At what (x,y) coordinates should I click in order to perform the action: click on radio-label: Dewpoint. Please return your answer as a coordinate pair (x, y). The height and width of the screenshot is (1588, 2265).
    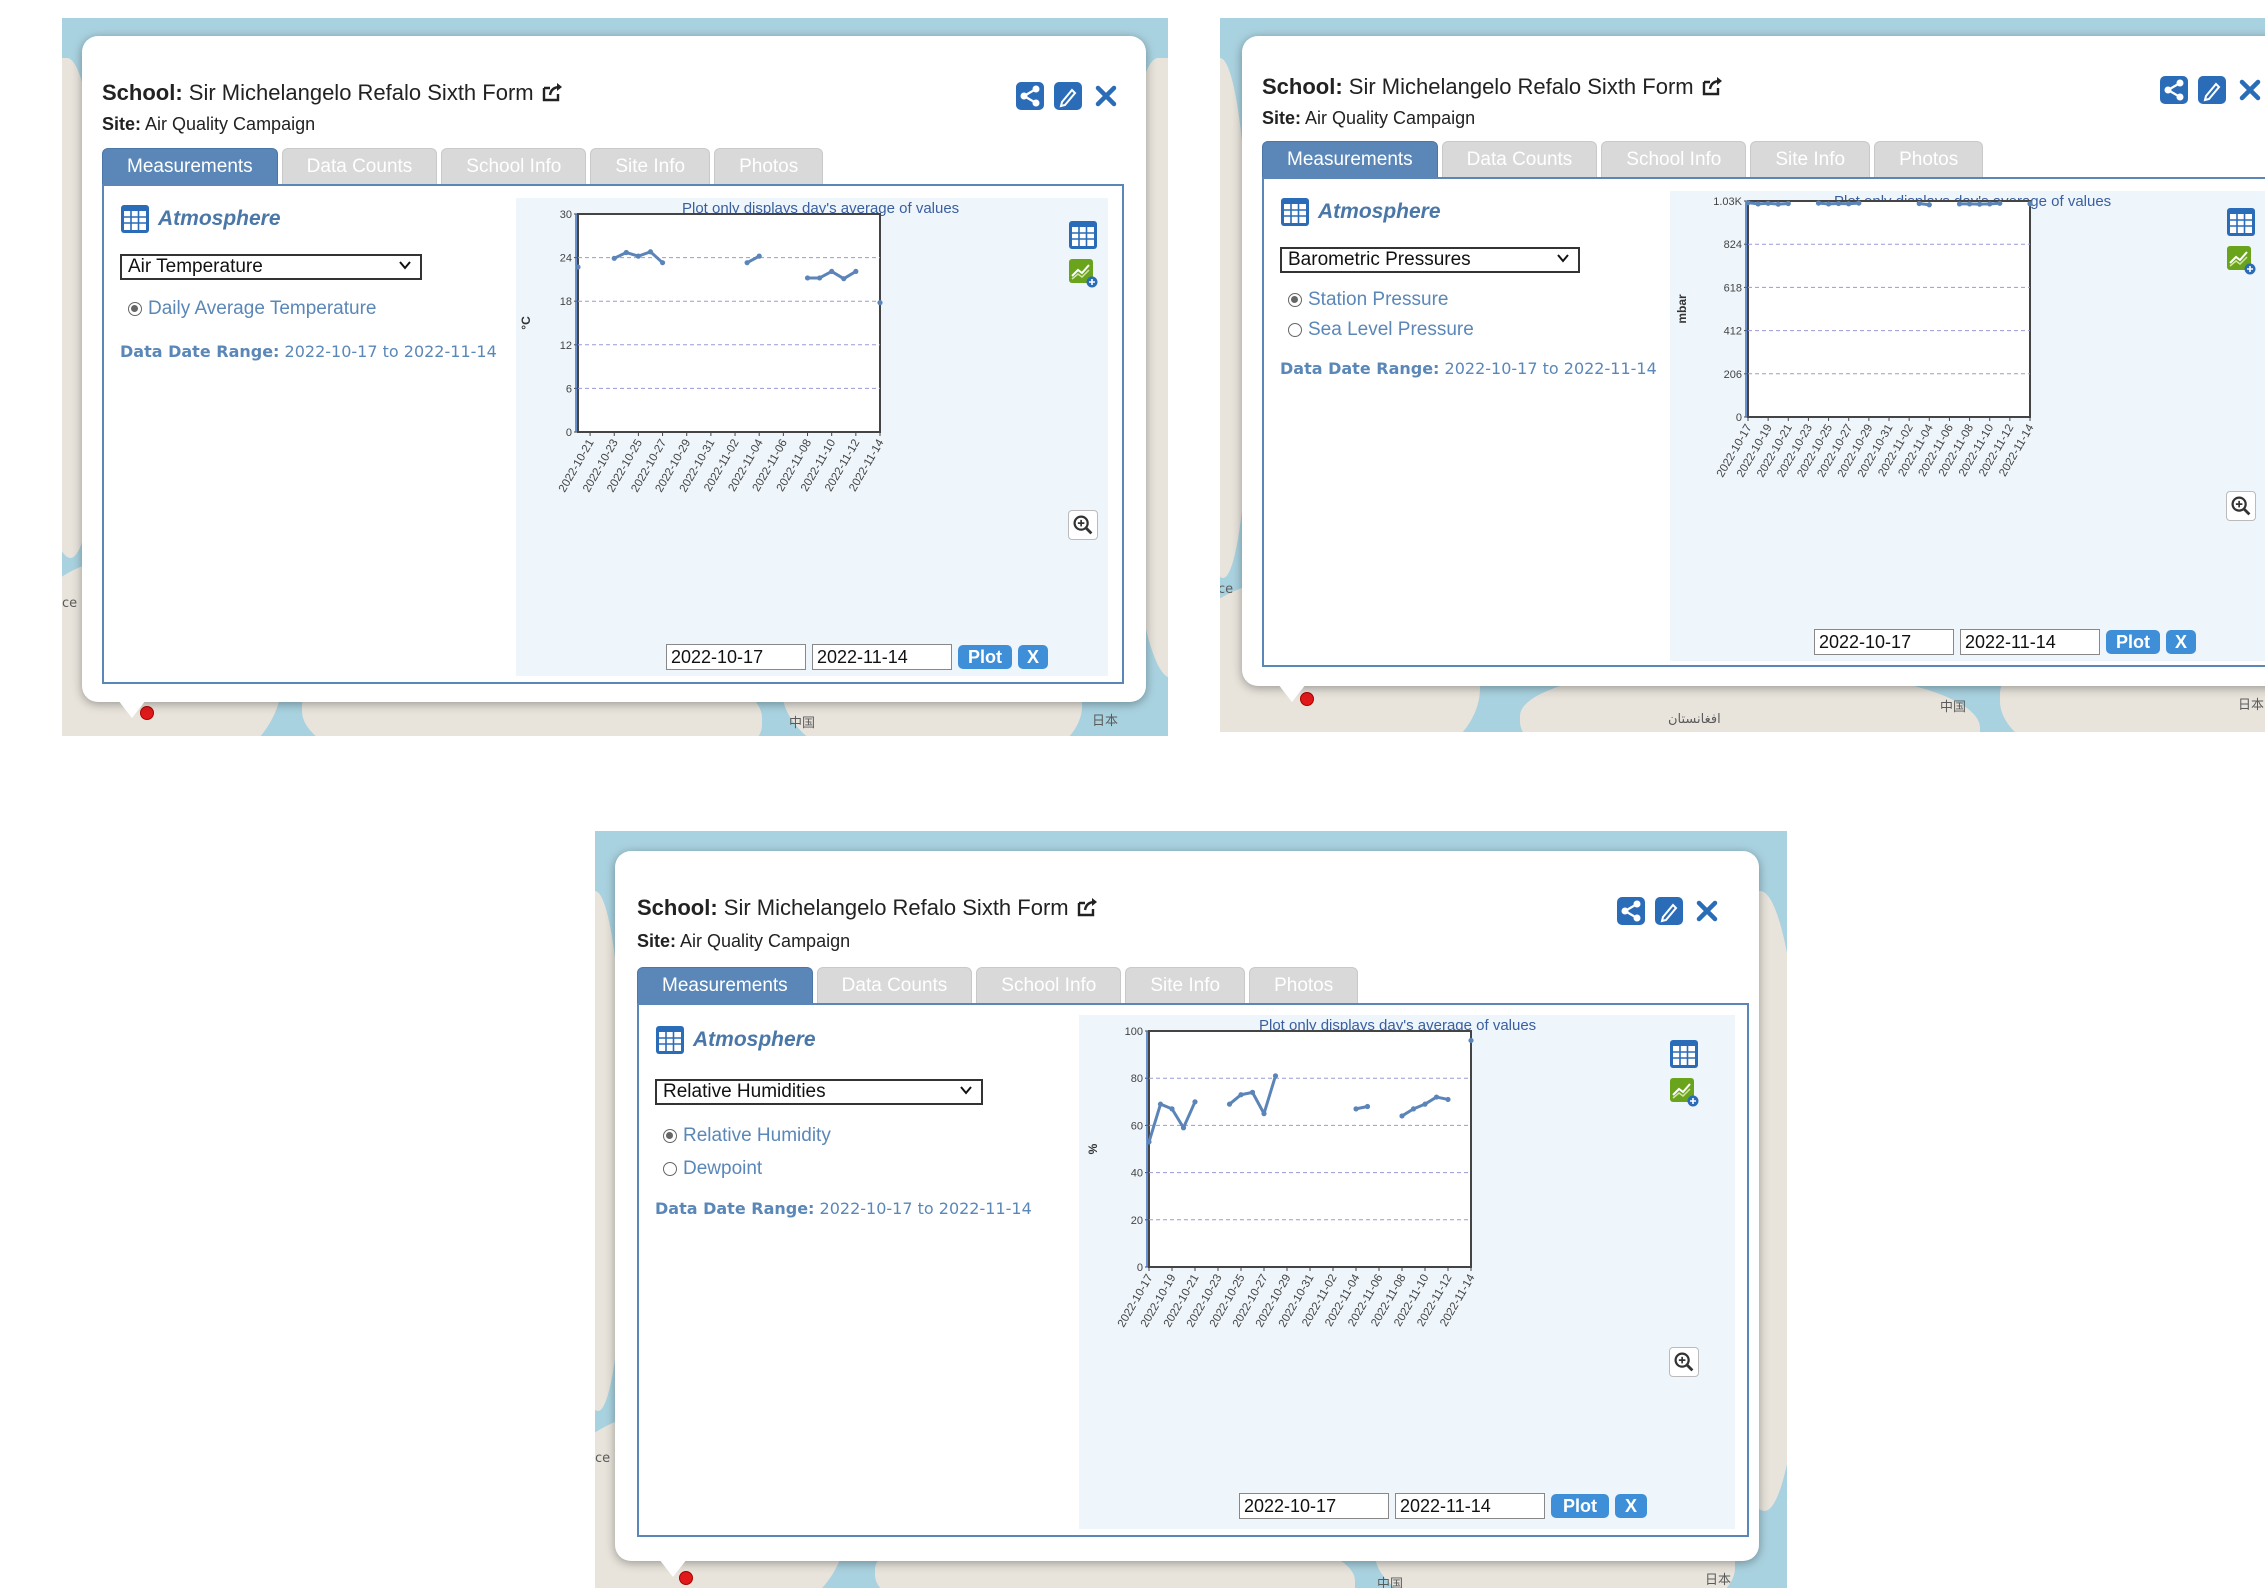
    Looking at the image, I should click on (723, 1168).